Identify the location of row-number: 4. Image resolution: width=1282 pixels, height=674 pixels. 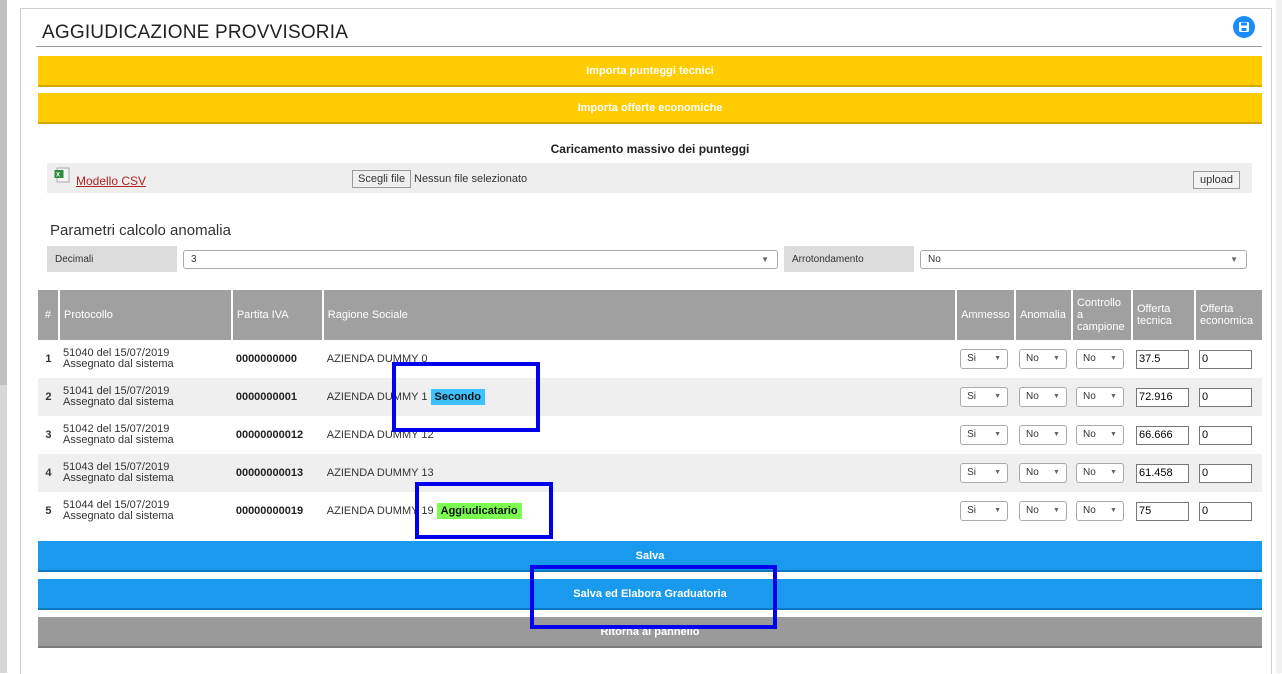
(48, 473).